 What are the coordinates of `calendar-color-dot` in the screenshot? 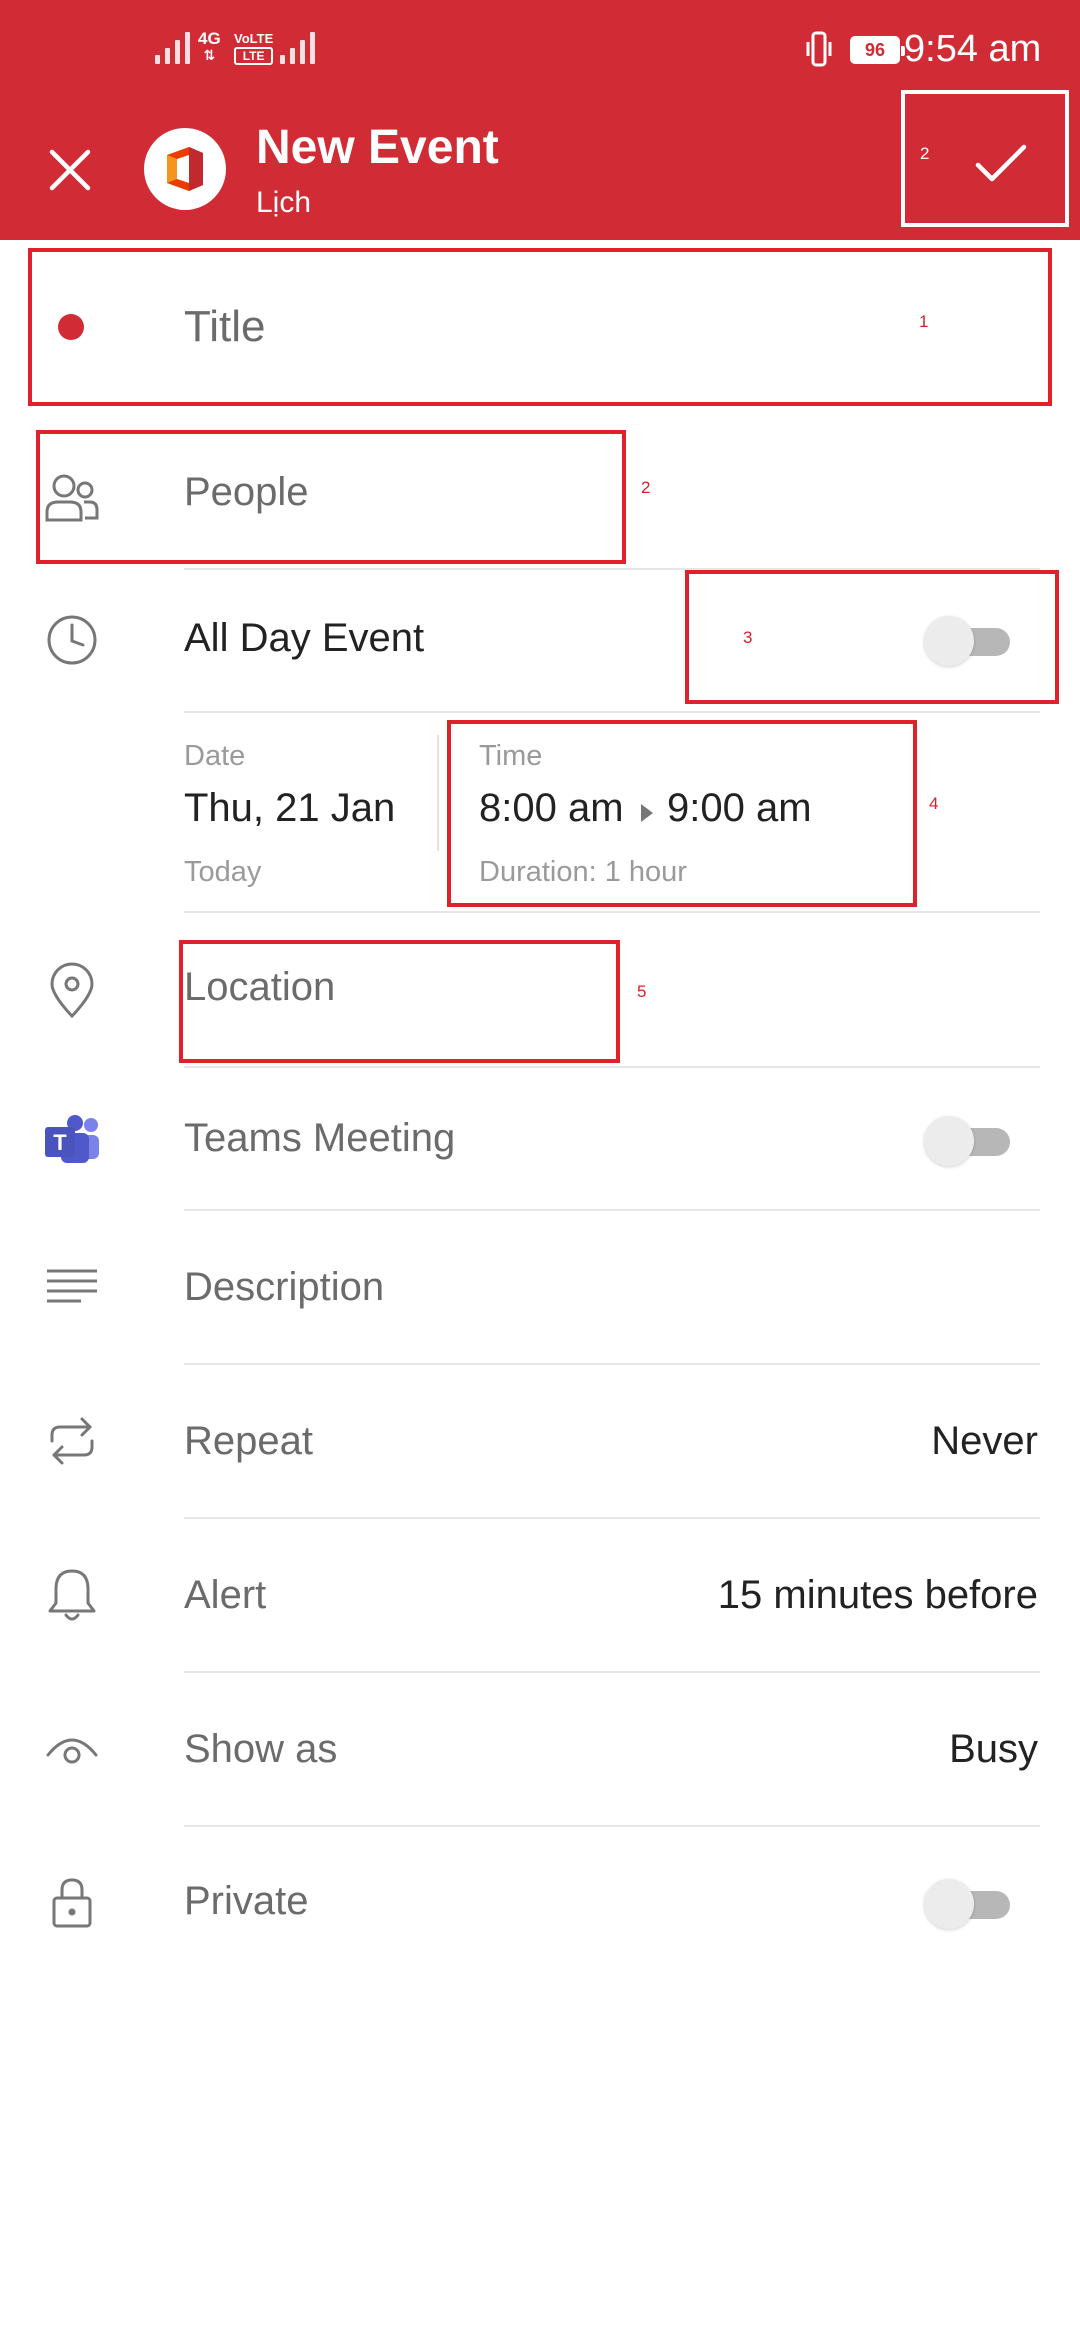 It's located at (71, 327).